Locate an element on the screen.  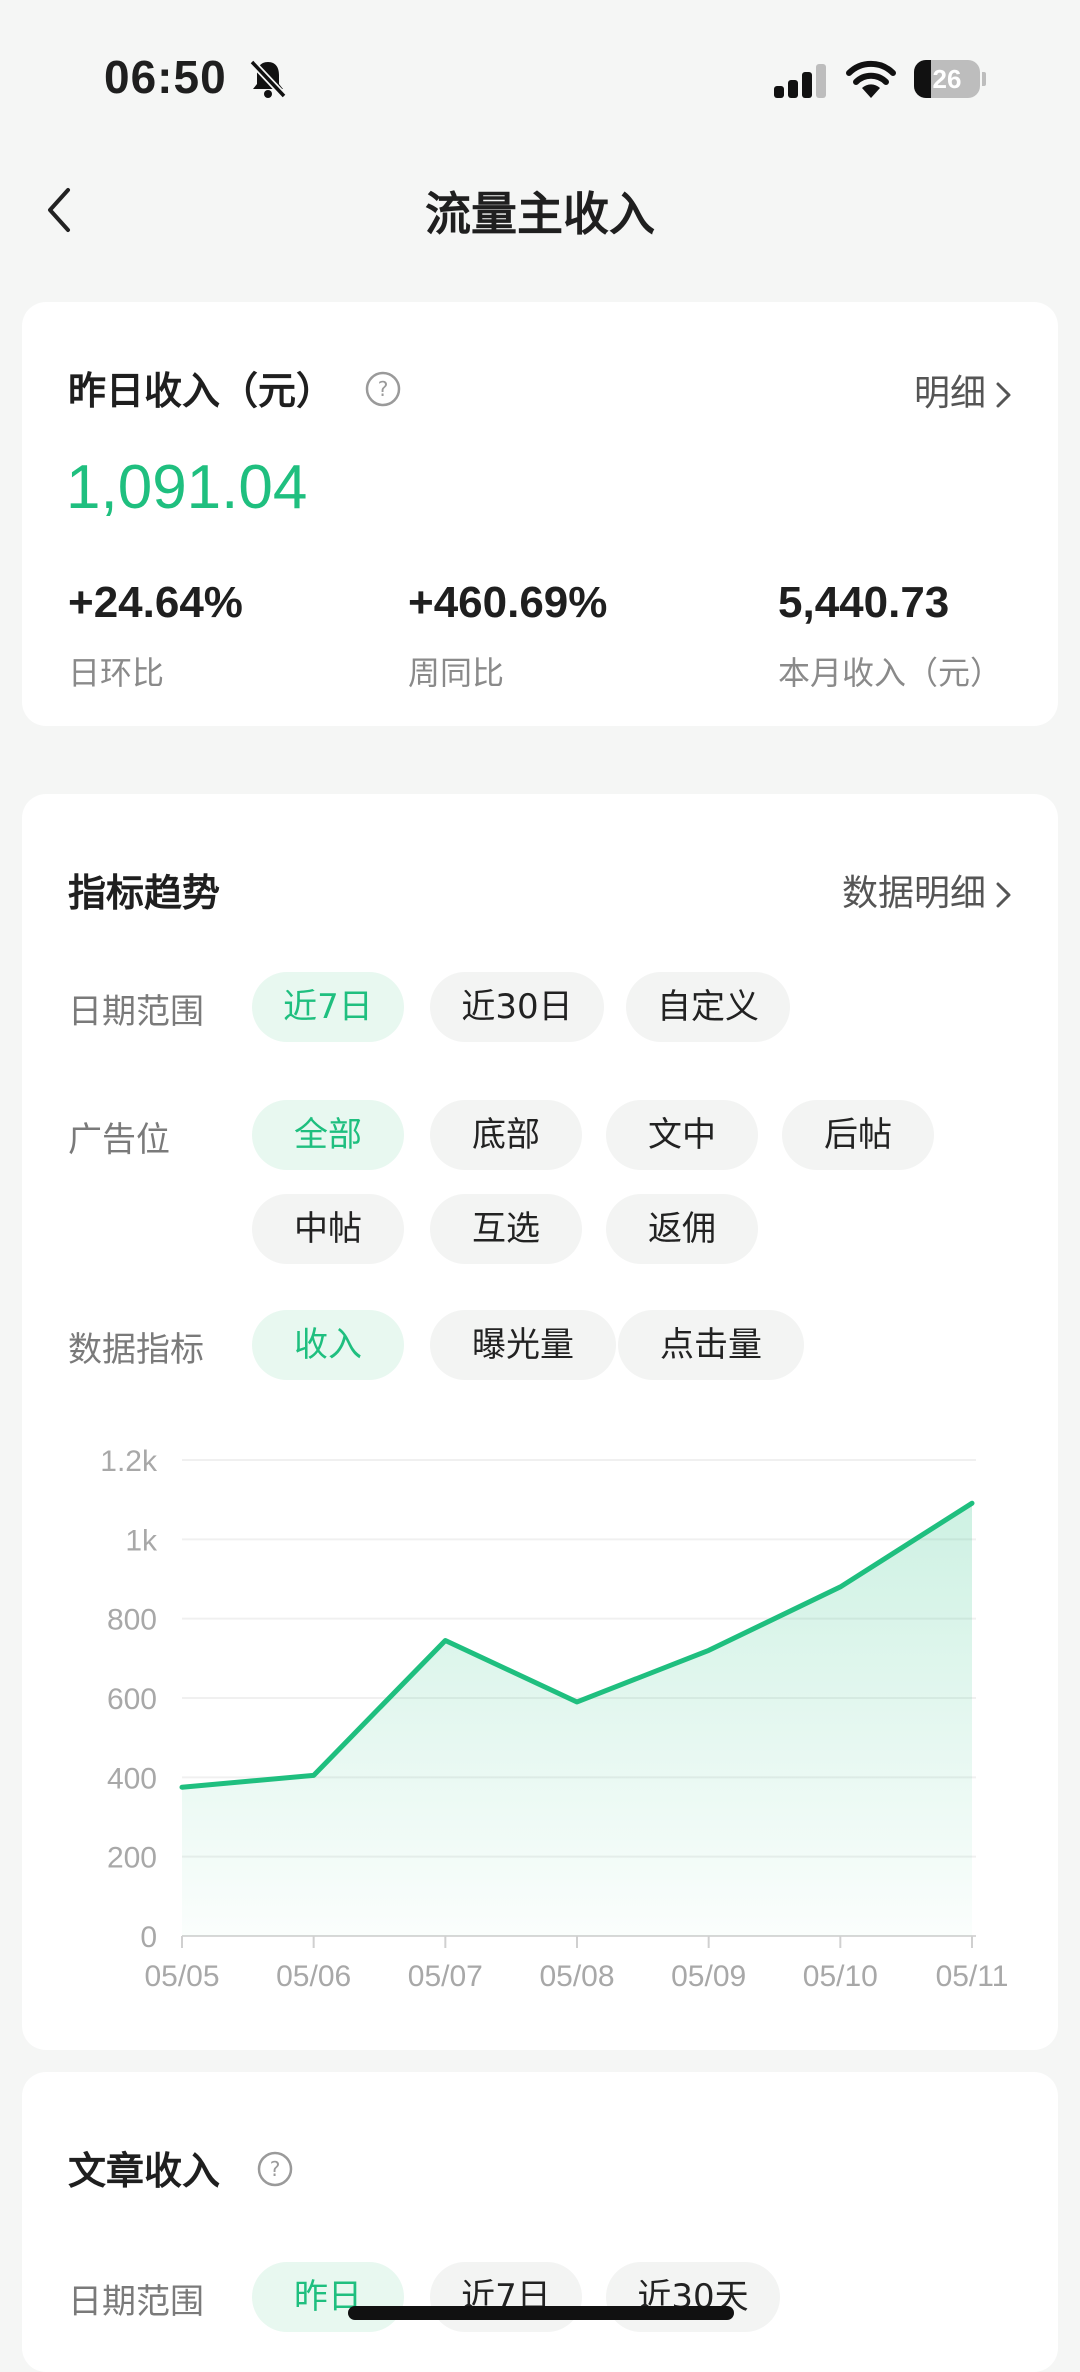
yesterday-income-value: 1,091.04 is located at coordinates (186, 487).